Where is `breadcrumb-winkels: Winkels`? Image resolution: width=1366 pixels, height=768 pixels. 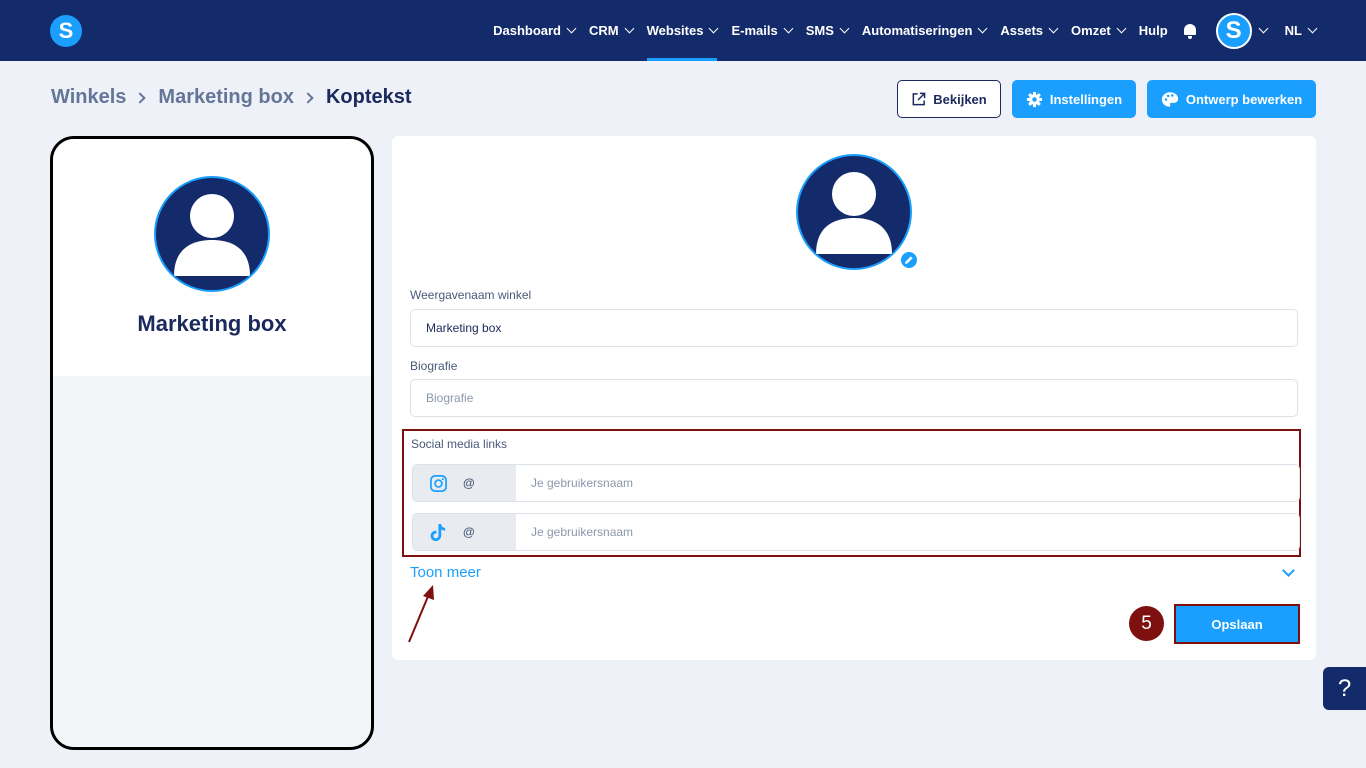
breadcrumb-winkels: Winkels is located at coordinates (88, 97).